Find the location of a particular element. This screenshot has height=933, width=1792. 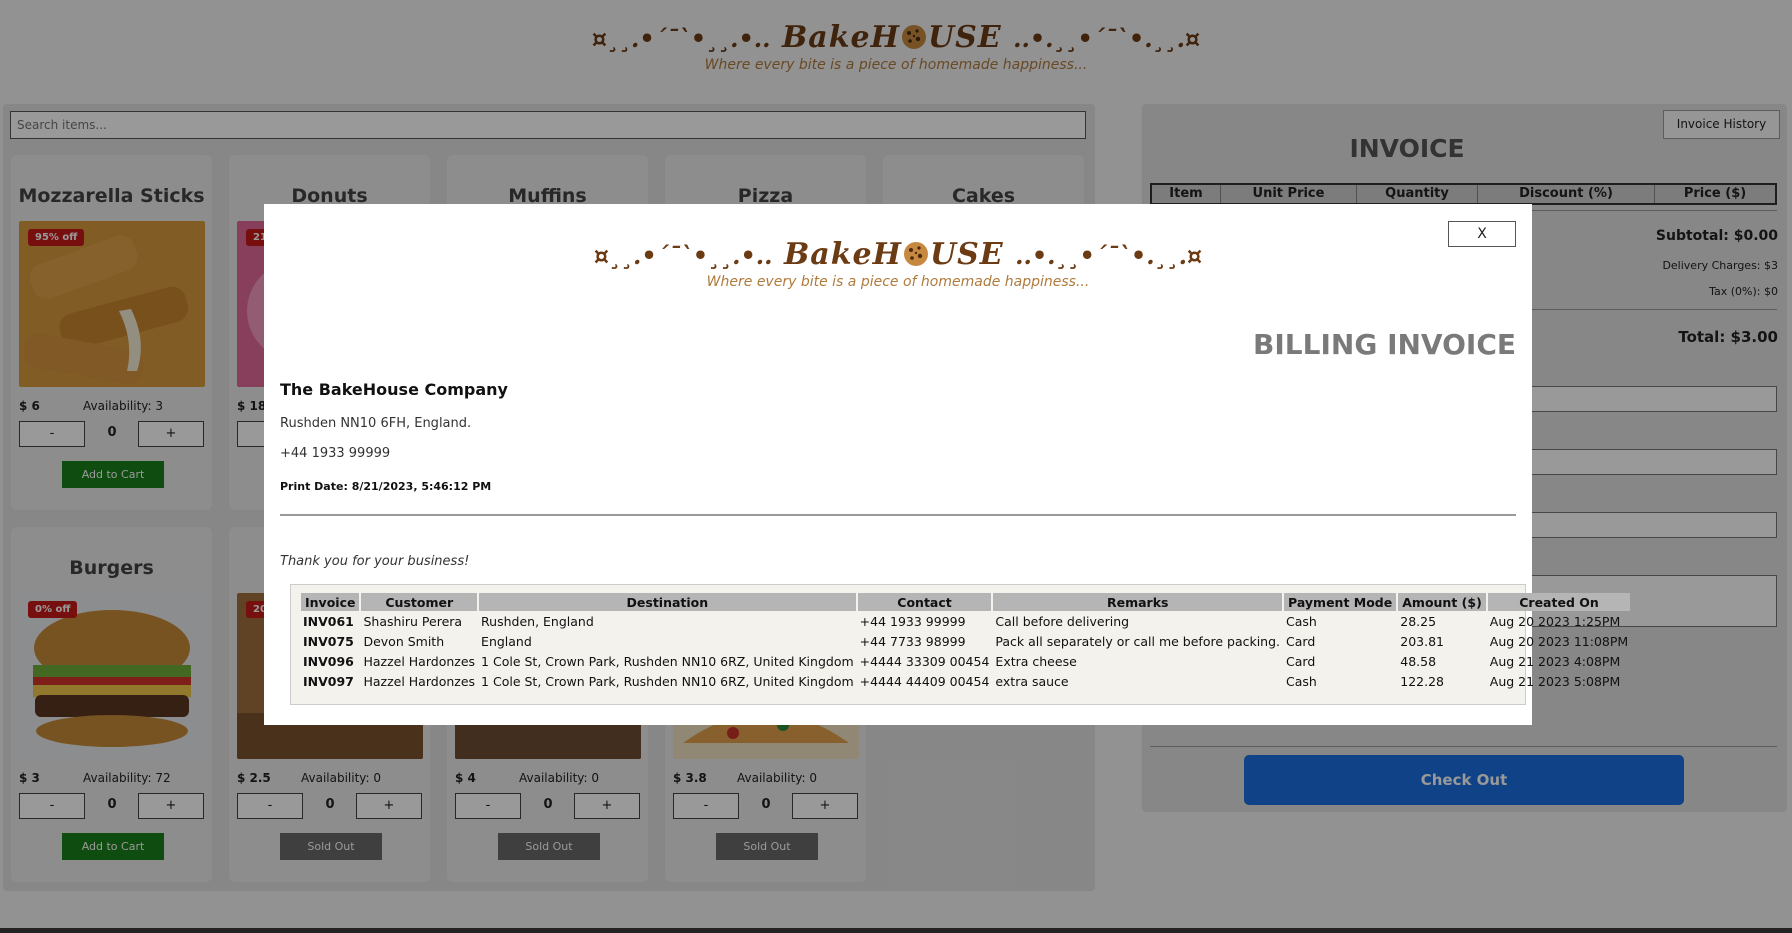

destination-cell: Rushden, England is located at coordinates (537, 621).